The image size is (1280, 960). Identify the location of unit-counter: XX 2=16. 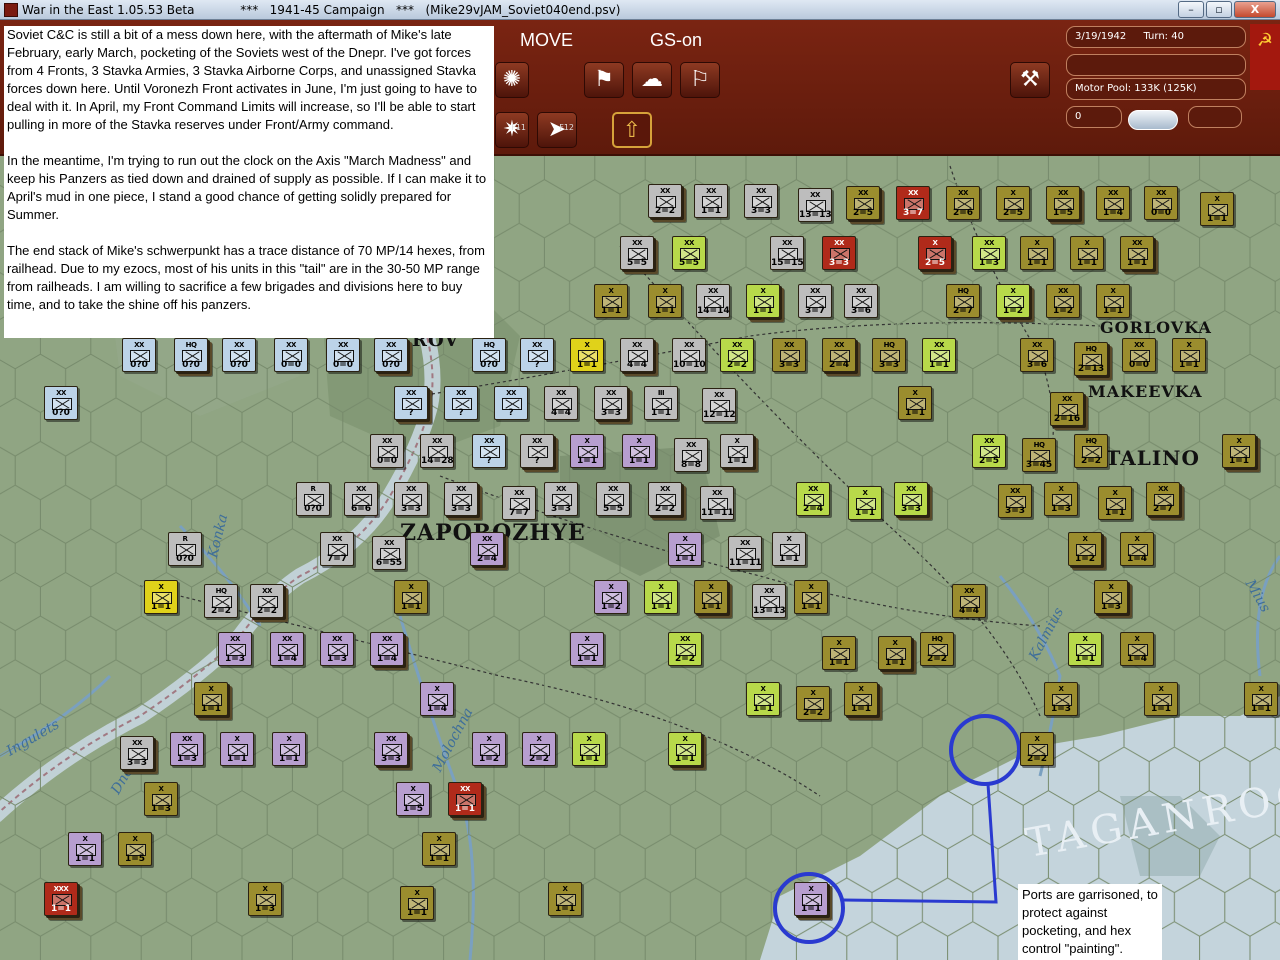
(1067, 409).